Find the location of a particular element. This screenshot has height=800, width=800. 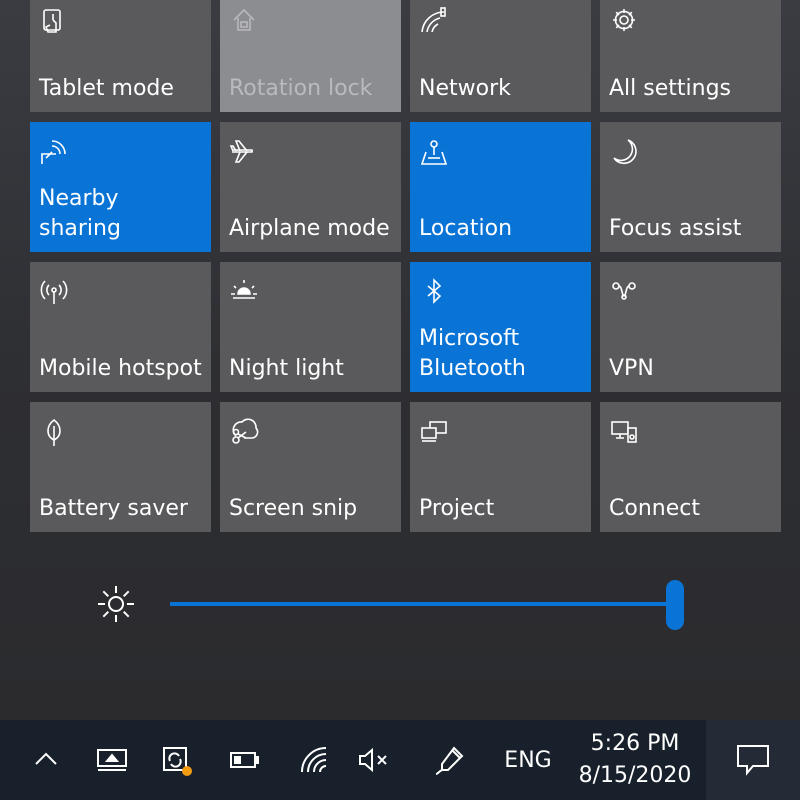

tile-nearby-sharing: Nearby sharing is located at coordinates (120, 187).